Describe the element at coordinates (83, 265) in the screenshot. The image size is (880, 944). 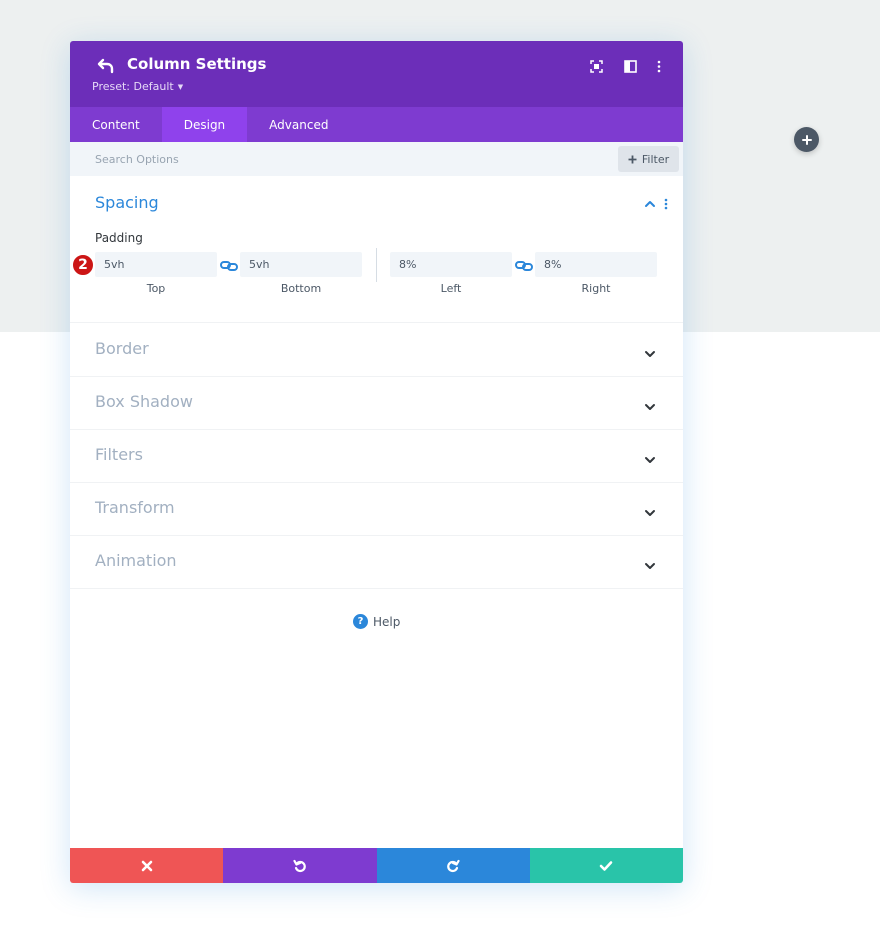
I see `step-badge: 2` at that location.